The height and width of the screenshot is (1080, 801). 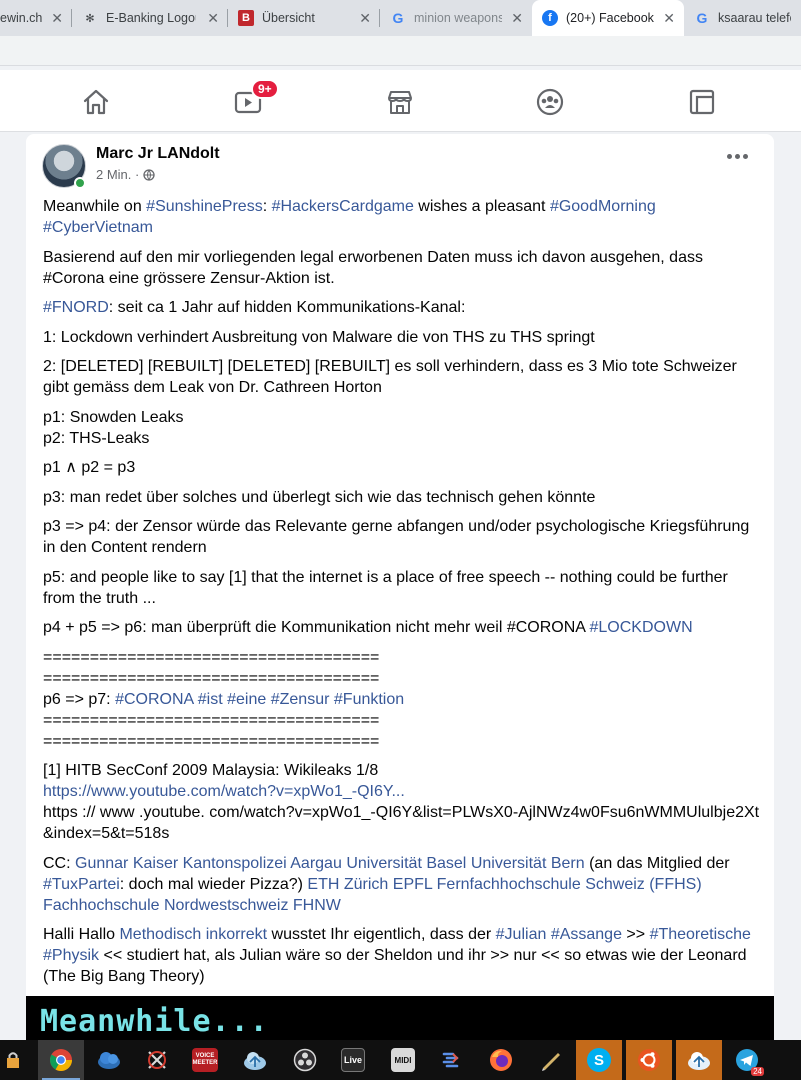 I want to click on telegram-badge: 24, so click(x=757, y=1071).